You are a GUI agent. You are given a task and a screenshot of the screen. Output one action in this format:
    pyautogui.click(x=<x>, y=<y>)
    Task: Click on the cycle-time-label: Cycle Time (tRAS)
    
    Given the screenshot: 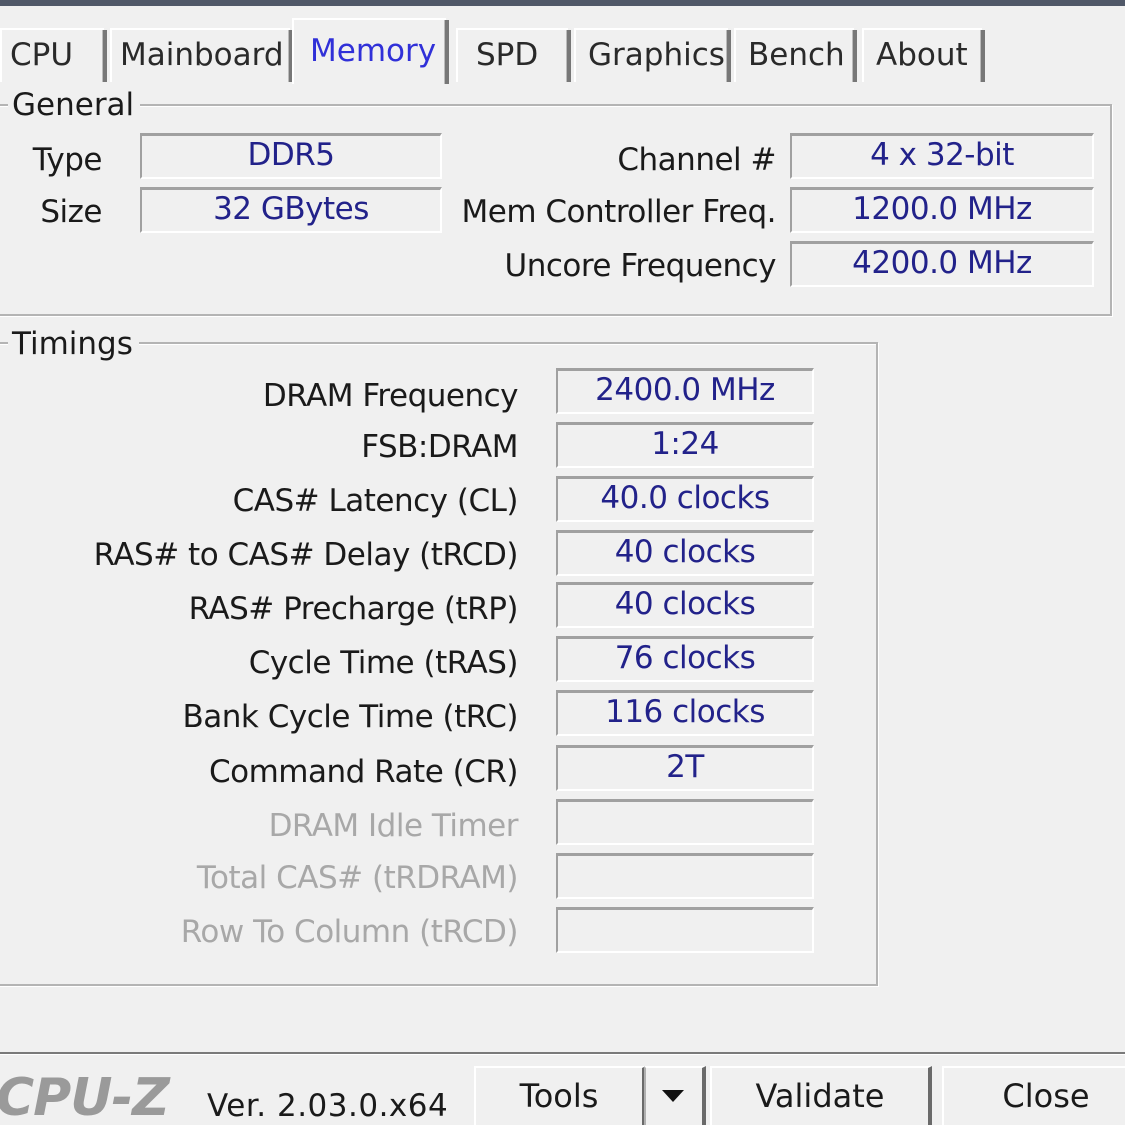 What is the action you would take?
    pyautogui.click(x=383, y=663)
    